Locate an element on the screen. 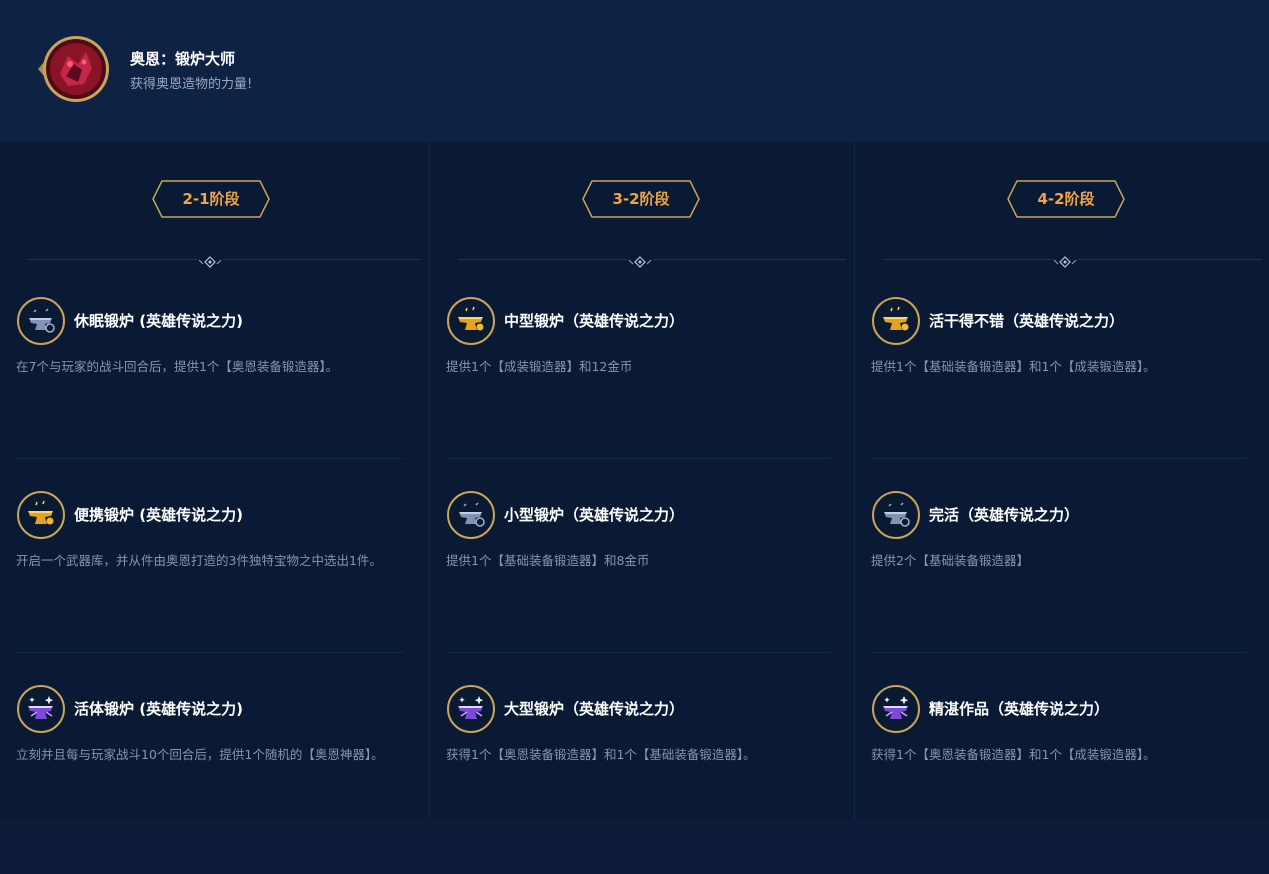  augment-name: 活体锻炉 (英雄传说之力) is located at coordinates (158, 709).